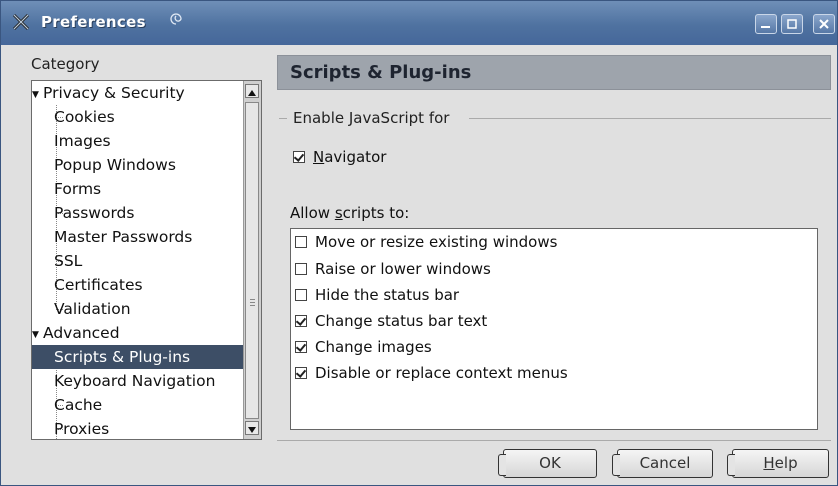  What do you see at coordinates (436, 242) in the screenshot?
I see `script-option-label: Move or resize existing windows` at bounding box center [436, 242].